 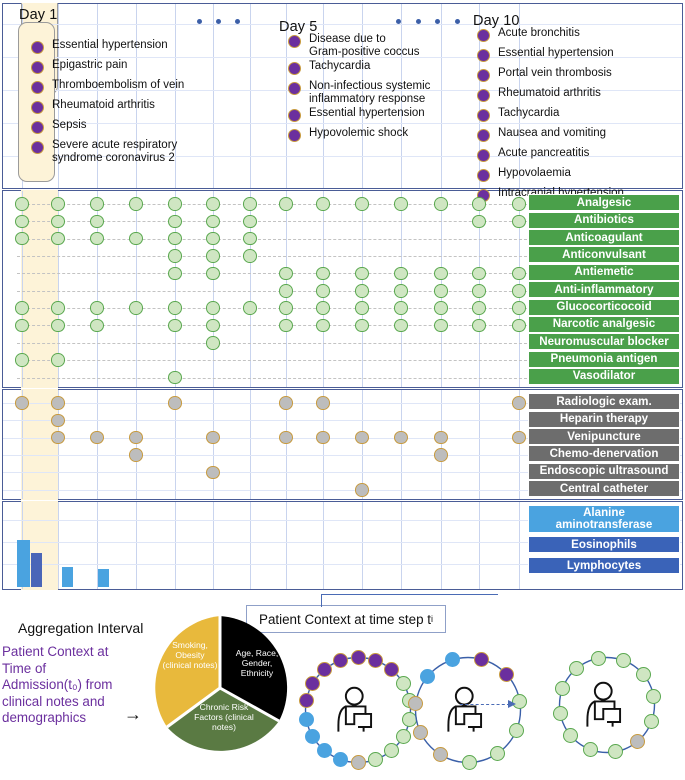 What do you see at coordinates (534, 173) in the screenshot?
I see `diagnosis-label-3-7: Hypovolaemia` at bounding box center [534, 173].